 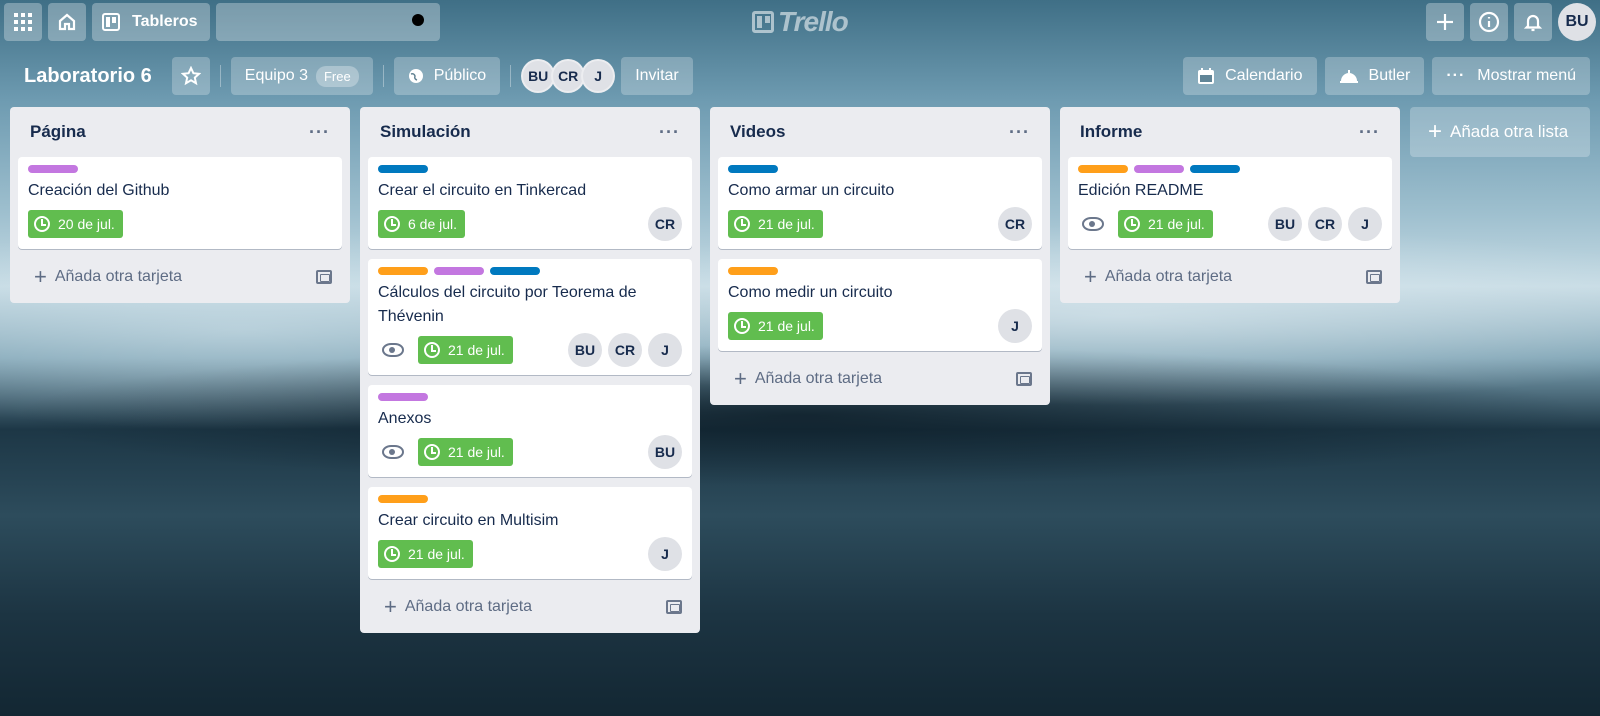 I want to click on info-icon, so click(x=1489, y=22).